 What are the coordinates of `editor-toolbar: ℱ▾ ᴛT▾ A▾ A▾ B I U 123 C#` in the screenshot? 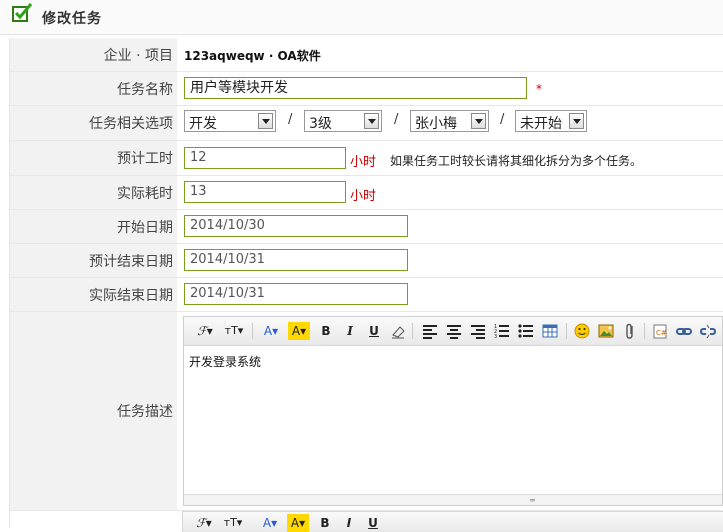 It's located at (453, 331).